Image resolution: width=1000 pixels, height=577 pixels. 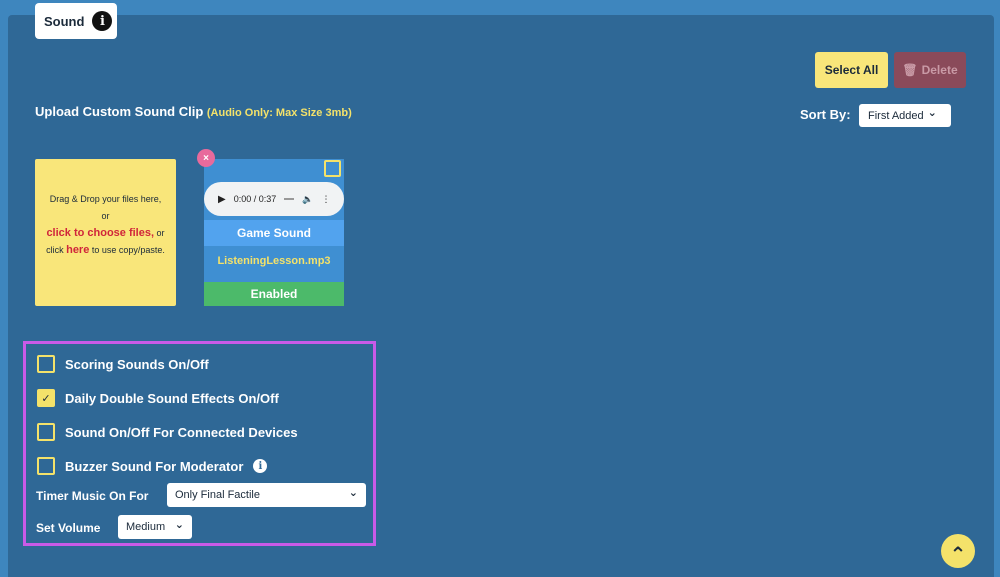 What do you see at coordinates (266, 495) in the screenshot?
I see `timer-music-select: Only Final Factile ⌄` at bounding box center [266, 495].